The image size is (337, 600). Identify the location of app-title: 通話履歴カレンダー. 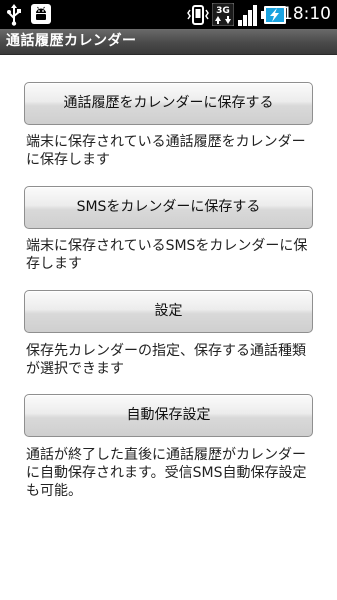
(71, 41).